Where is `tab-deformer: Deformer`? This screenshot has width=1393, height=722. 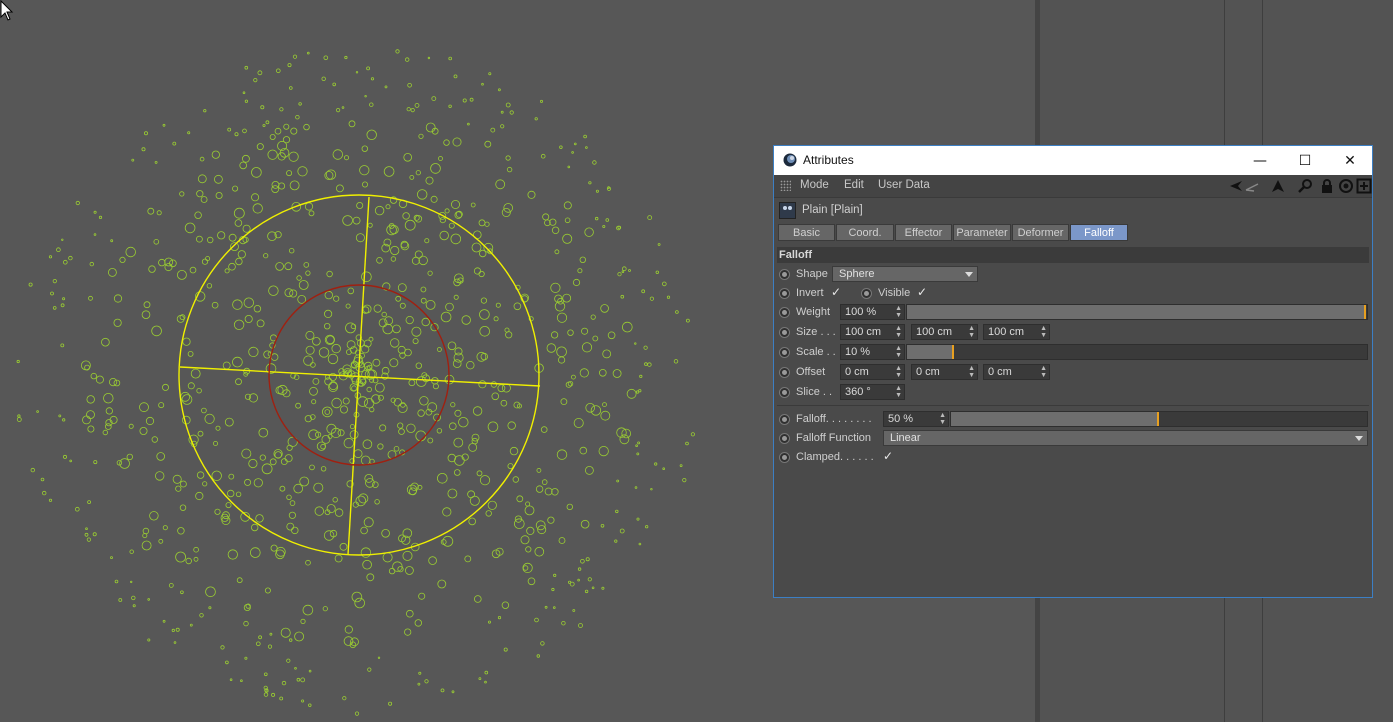
tab-deformer: Deformer is located at coordinates (1040, 232).